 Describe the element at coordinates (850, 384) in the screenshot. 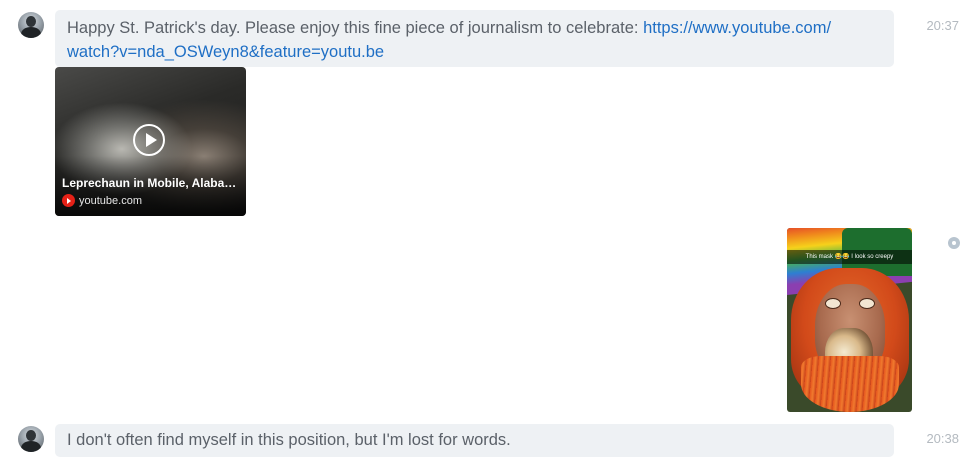

I see `image-beard` at that location.